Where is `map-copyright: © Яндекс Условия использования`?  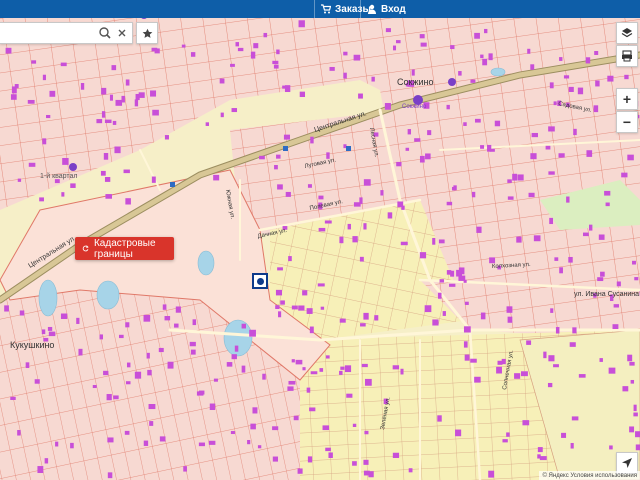
map-copyright: © Яндекс Условия использования is located at coordinates (589, 475).